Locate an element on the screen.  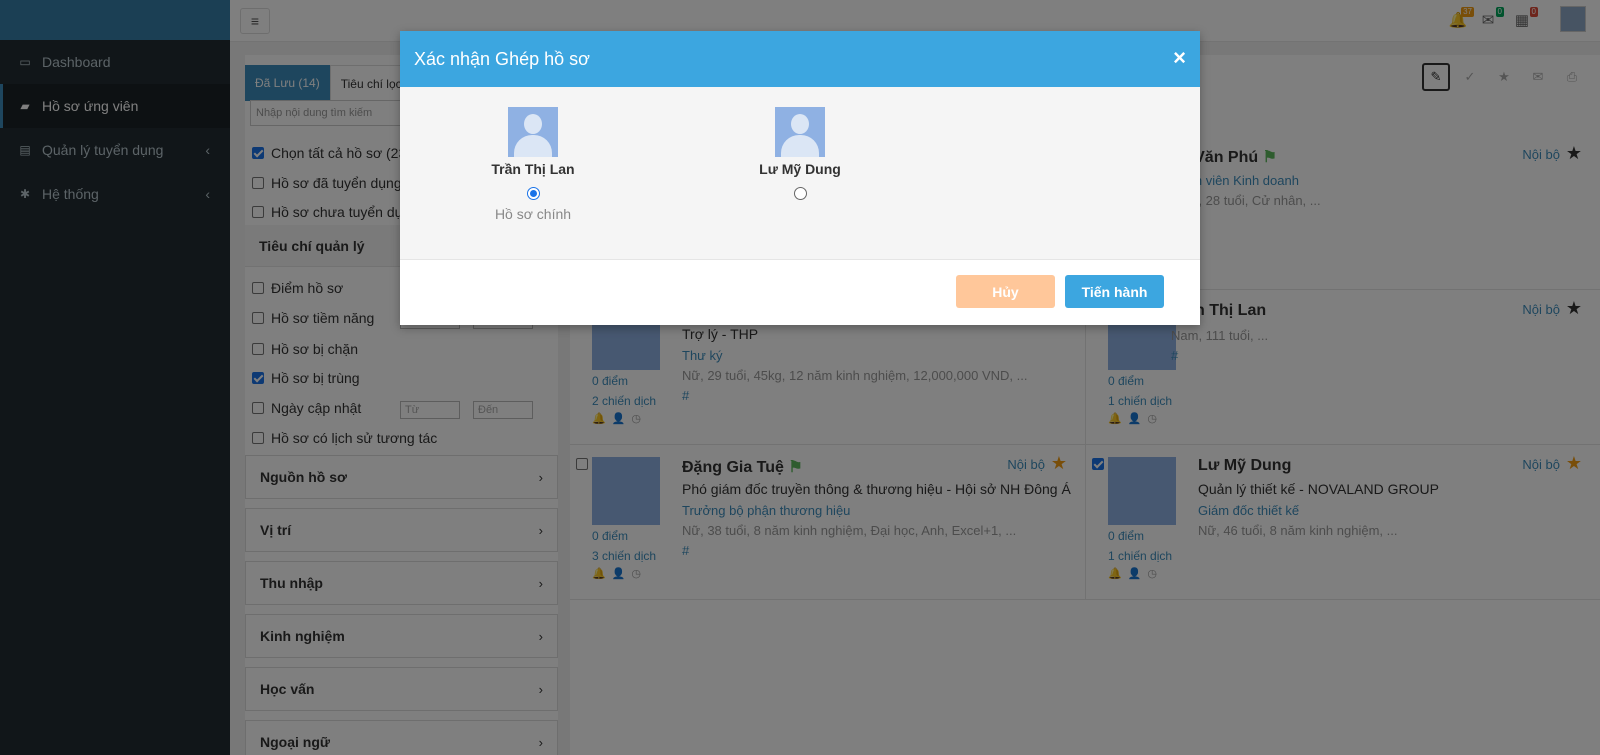
close-icon: × is located at coordinates (1179, 58).